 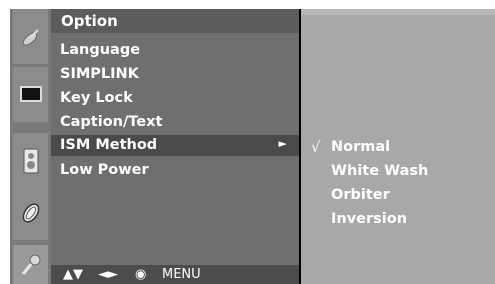 I want to click on menu-item-simplink: SIMPLINK, so click(x=175, y=74).